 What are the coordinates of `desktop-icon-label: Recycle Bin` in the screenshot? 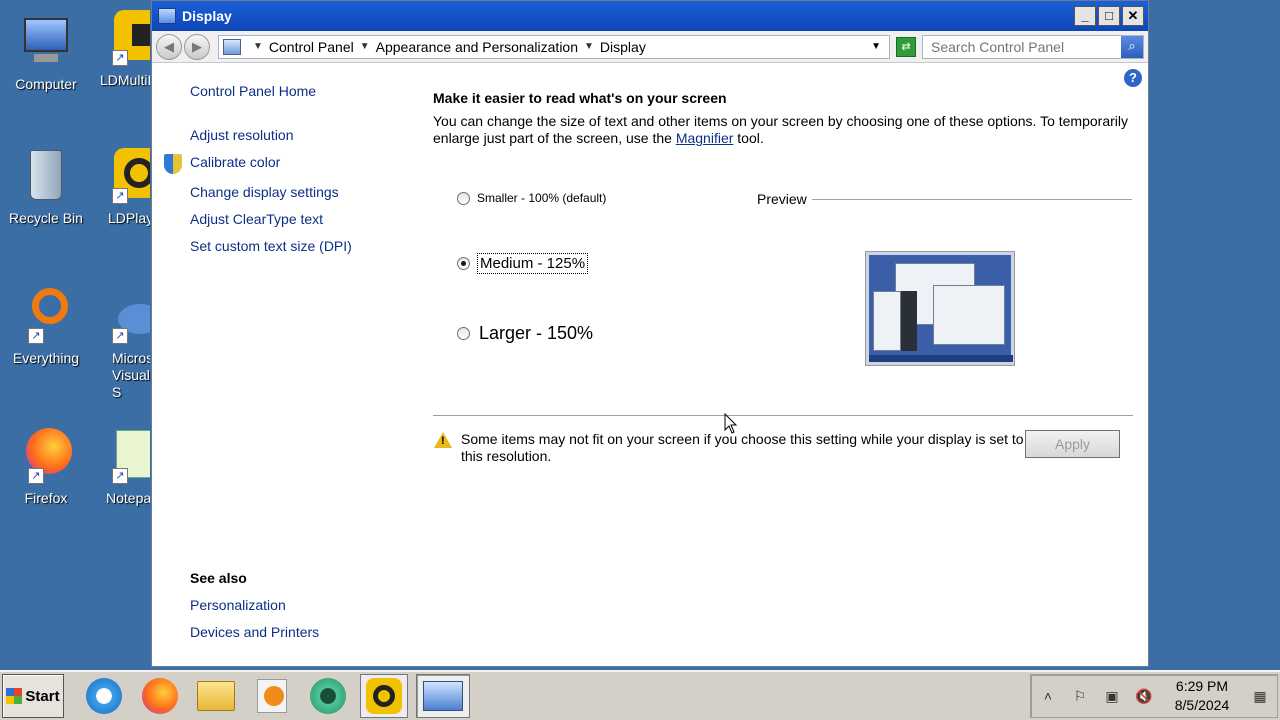 It's located at (46, 218).